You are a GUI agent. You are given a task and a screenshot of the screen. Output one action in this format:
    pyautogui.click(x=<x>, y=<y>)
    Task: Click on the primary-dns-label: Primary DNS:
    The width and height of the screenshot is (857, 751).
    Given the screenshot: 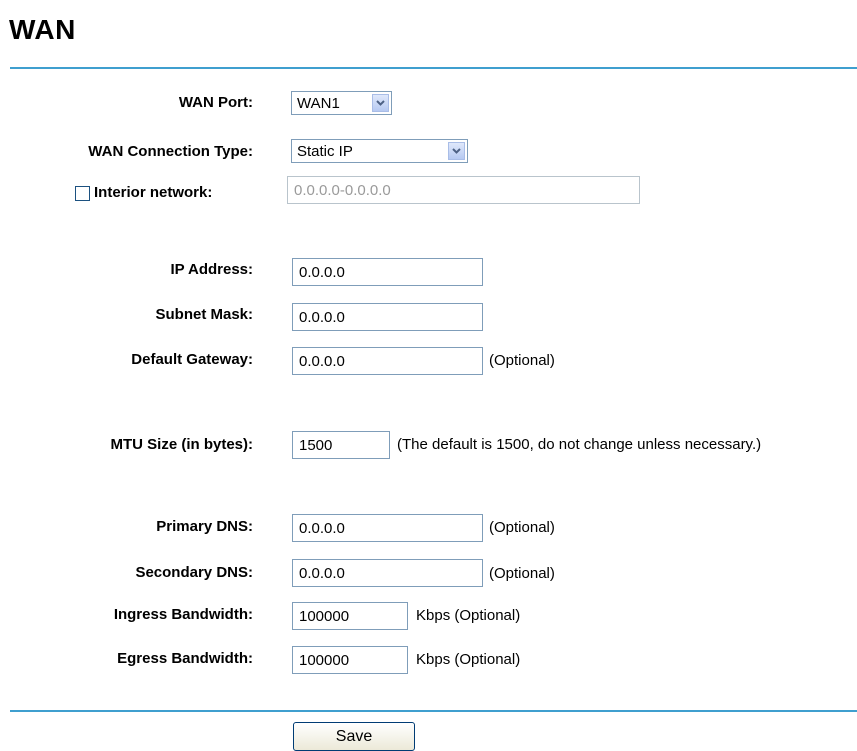 What is the action you would take?
    pyautogui.click(x=204, y=526)
    